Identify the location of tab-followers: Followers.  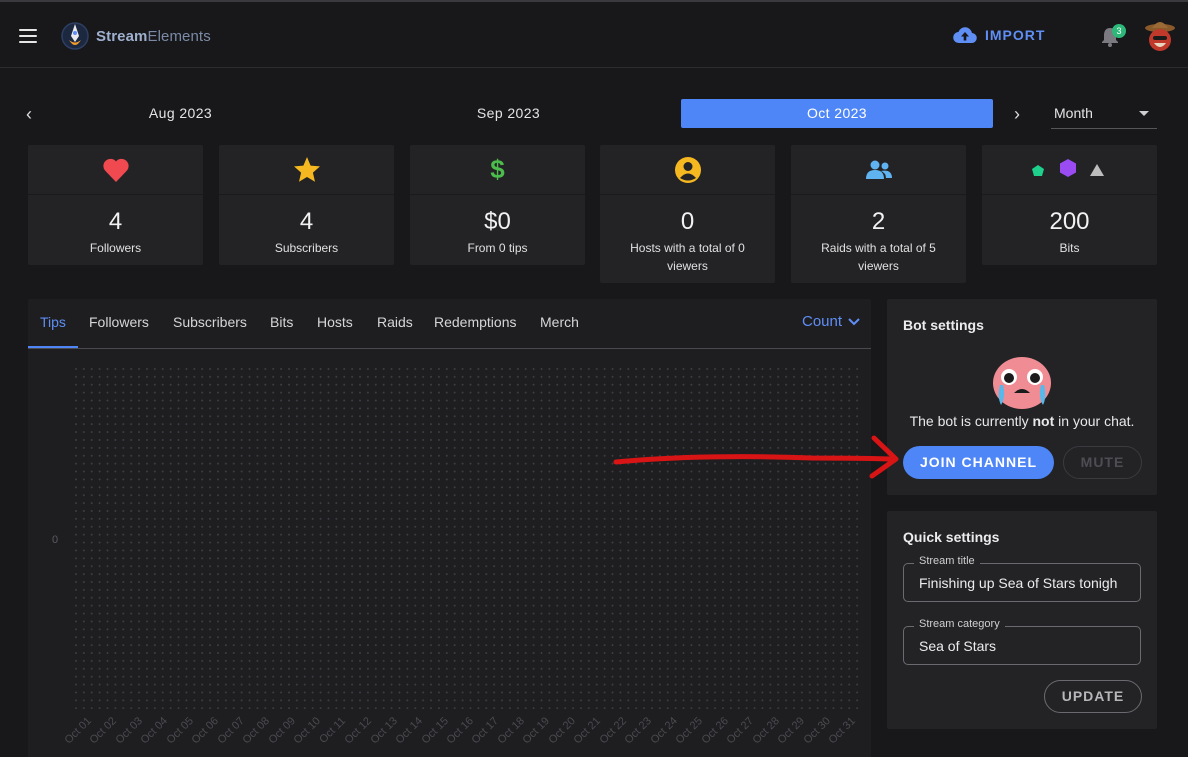
(119, 322).